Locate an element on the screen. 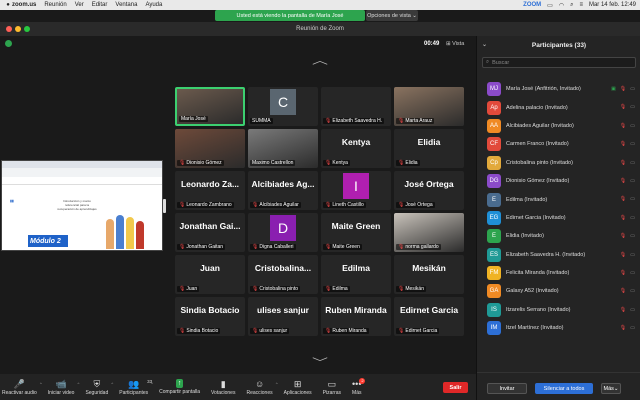  participants-header: ⌄ Participantes (33) is located at coordinates (558, 45).